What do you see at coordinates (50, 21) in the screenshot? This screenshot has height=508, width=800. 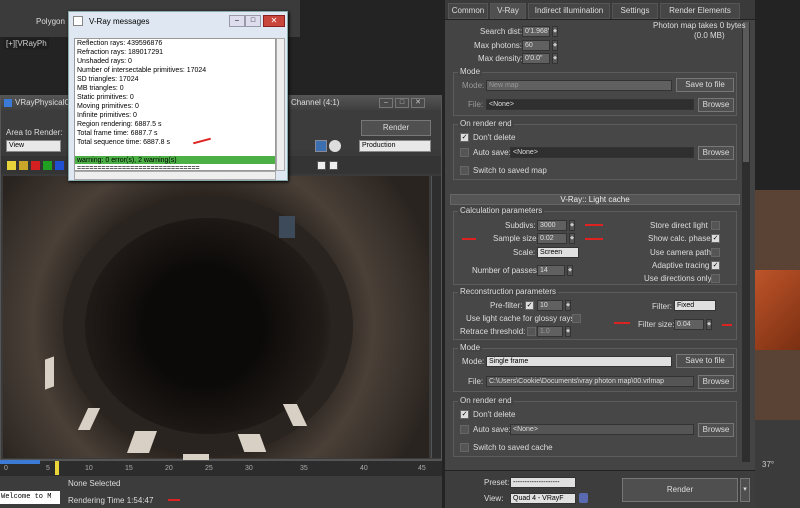 I see `polygon-tab: Polygon` at bounding box center [50, 21].